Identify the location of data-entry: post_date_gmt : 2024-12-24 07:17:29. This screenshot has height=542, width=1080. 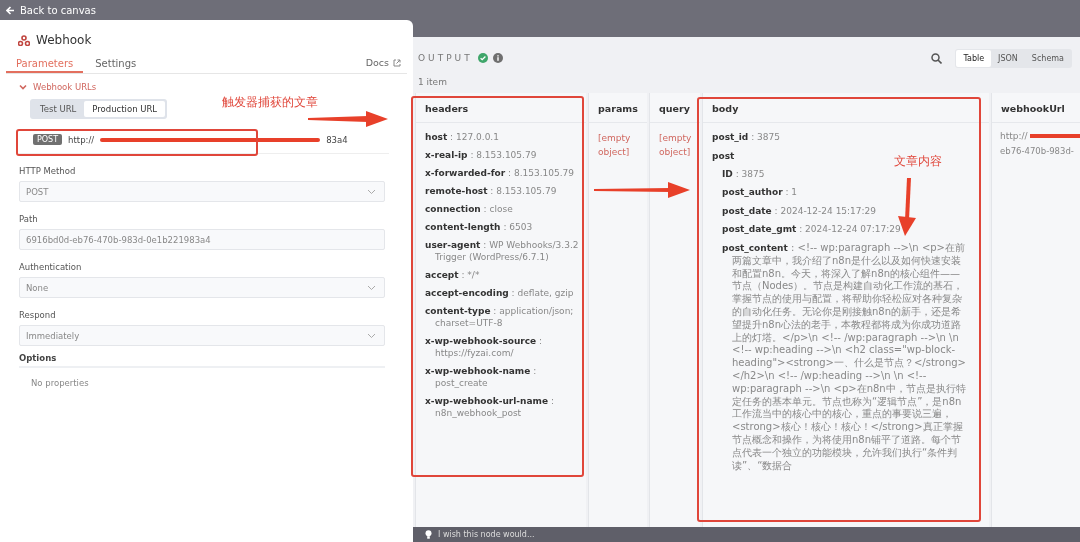
(812, 229).